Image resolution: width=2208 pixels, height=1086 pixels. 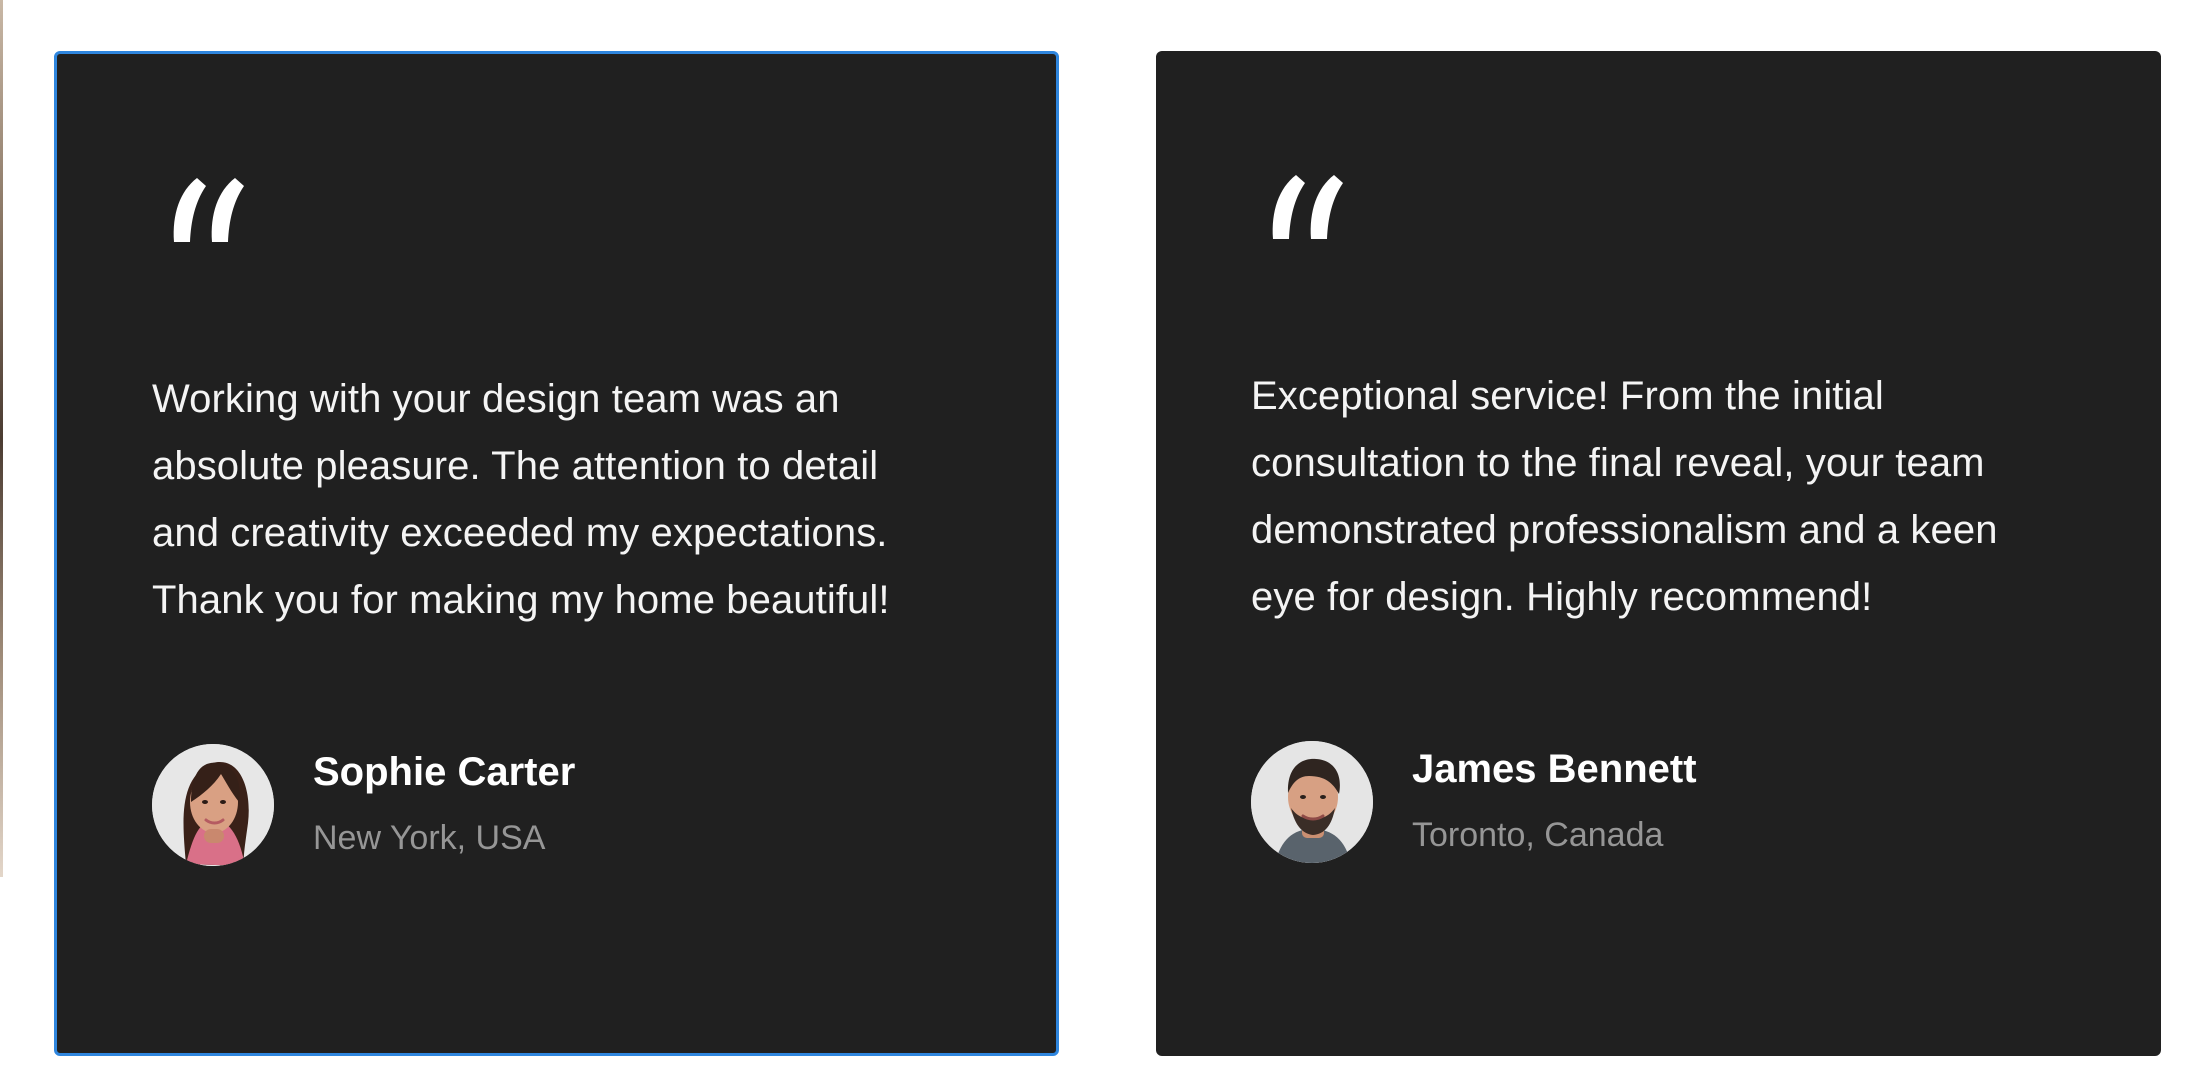 What do you see at coordinates (562, 805) in the screenshot?
I see `author-info: Sophie Carter New York, USA` at bounding box center [562, 805].